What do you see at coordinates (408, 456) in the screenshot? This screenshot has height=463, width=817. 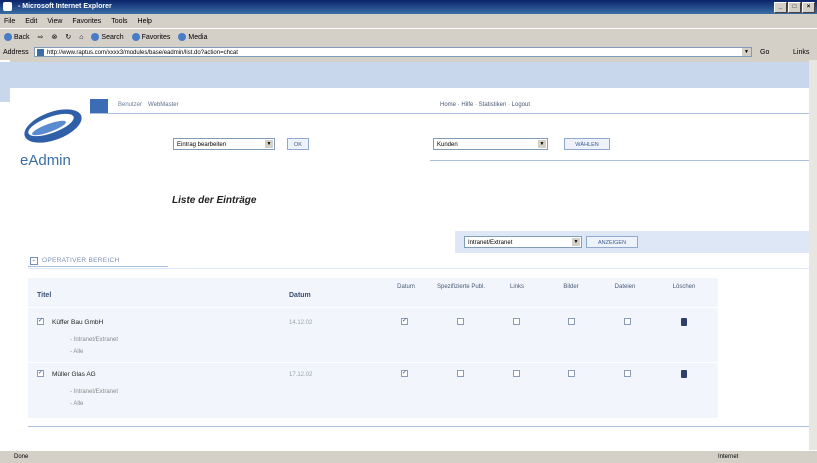 I see `status-bar: Done Internet` at bounding box center [408, 456].